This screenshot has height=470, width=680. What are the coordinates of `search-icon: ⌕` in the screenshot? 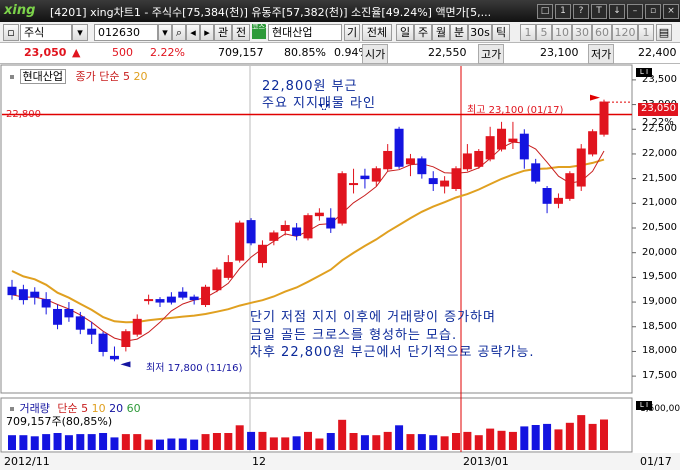 It's located at (179, 32).